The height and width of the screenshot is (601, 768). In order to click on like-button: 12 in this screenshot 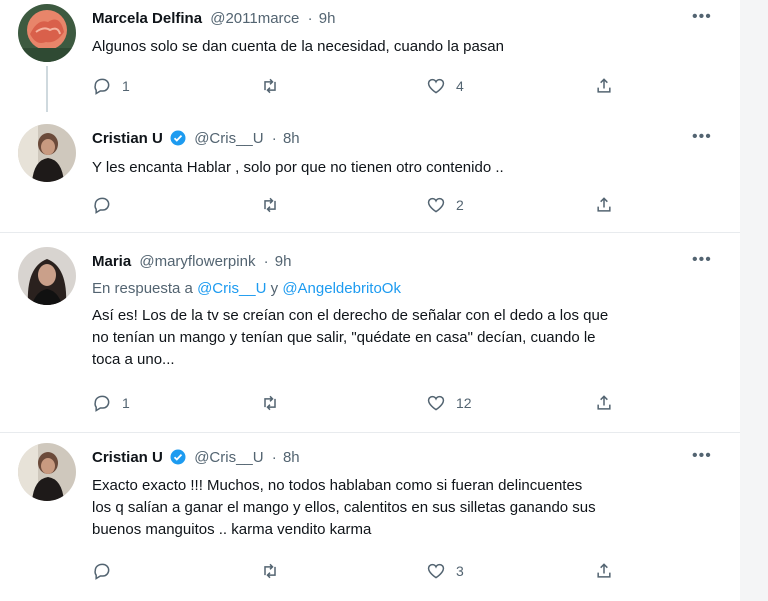, I will do `click(449, 403)`.